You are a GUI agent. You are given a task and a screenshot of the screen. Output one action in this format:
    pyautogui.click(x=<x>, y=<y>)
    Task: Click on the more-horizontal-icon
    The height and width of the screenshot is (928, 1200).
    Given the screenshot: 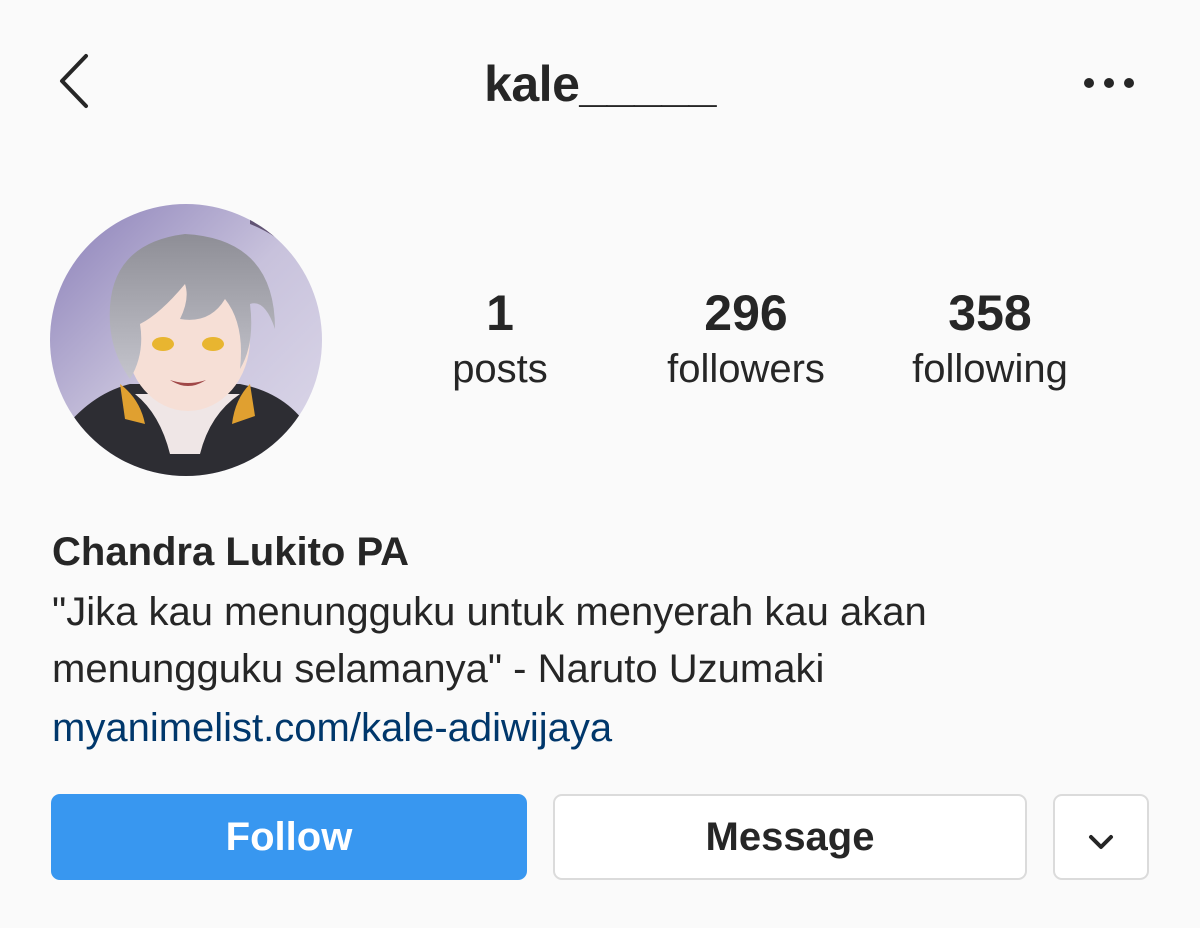 What is the action you would take?
    pyautogui.click(x=1109, y=85)
    